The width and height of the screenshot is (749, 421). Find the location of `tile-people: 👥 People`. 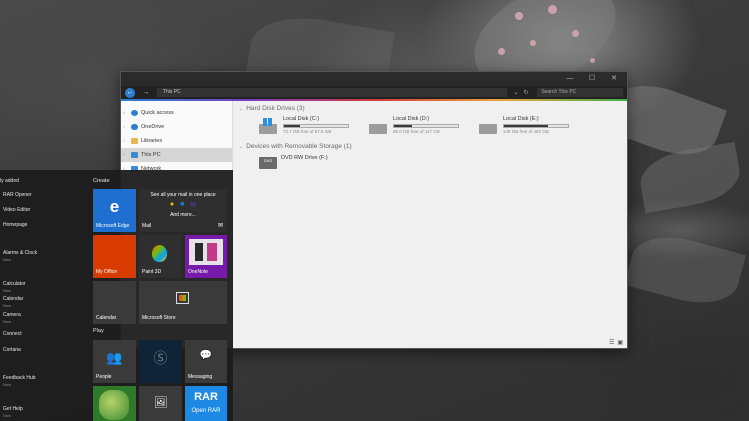

tile-people: 👥 People is located at coordinates (114, 361).